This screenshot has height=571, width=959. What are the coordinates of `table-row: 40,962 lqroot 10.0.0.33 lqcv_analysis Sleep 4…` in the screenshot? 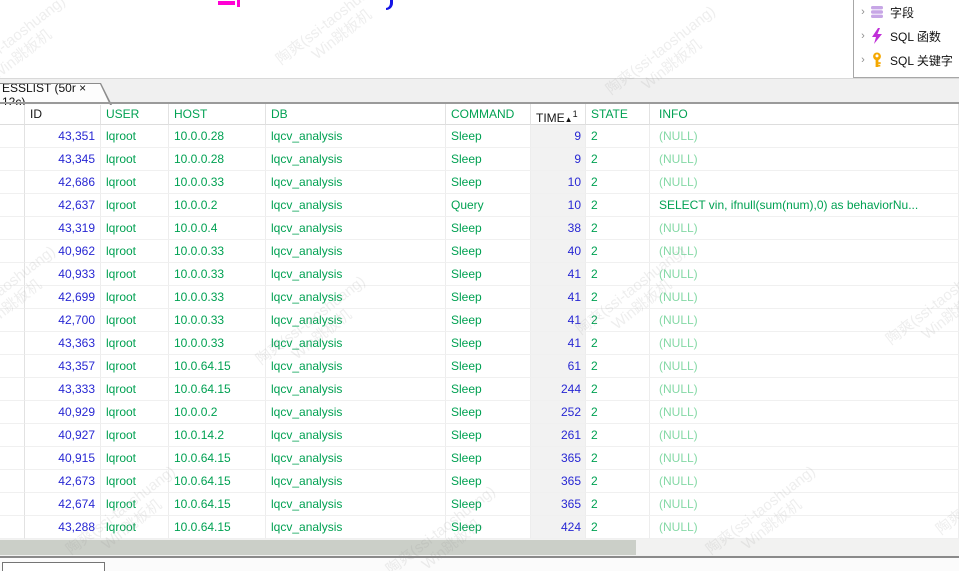 It's located at (479, 251).